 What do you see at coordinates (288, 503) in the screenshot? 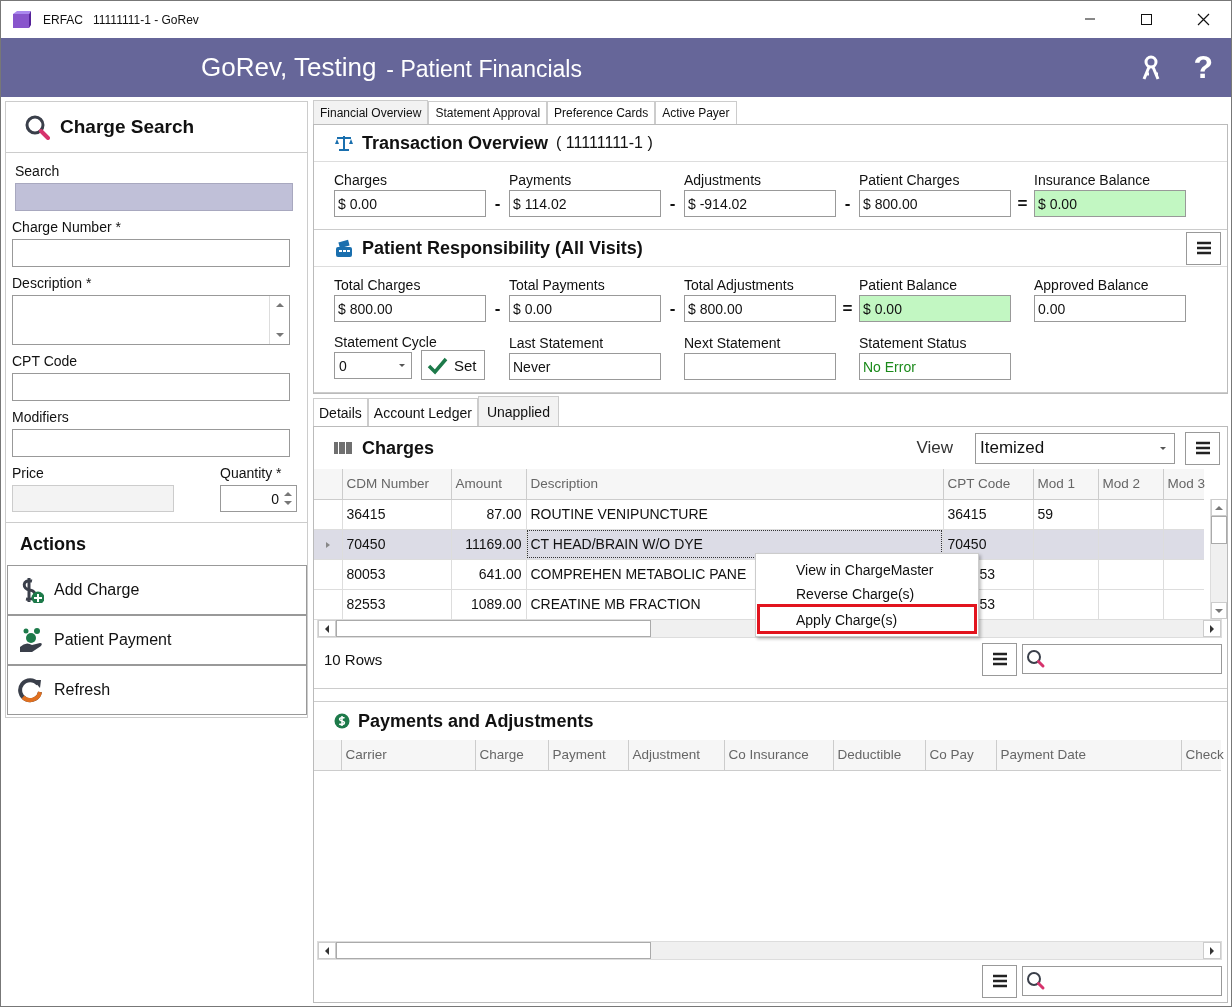
I see `decrement-icon` at bounding box center [288, 503].